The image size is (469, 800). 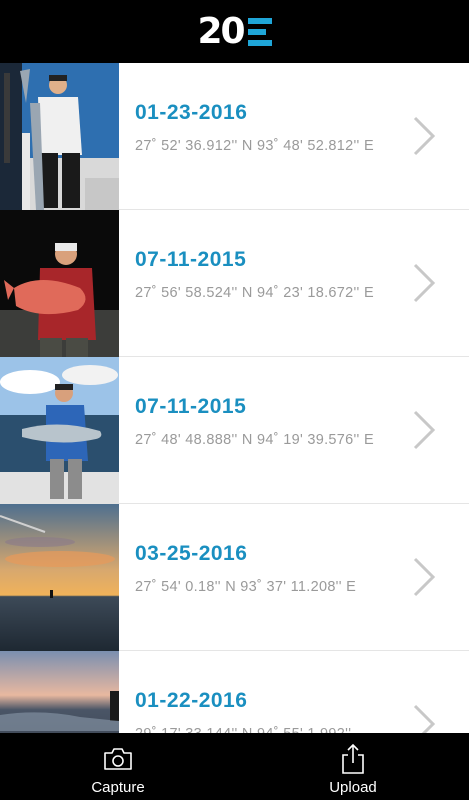 I want to click on logo-e-mark, so click(x=259, y=31).